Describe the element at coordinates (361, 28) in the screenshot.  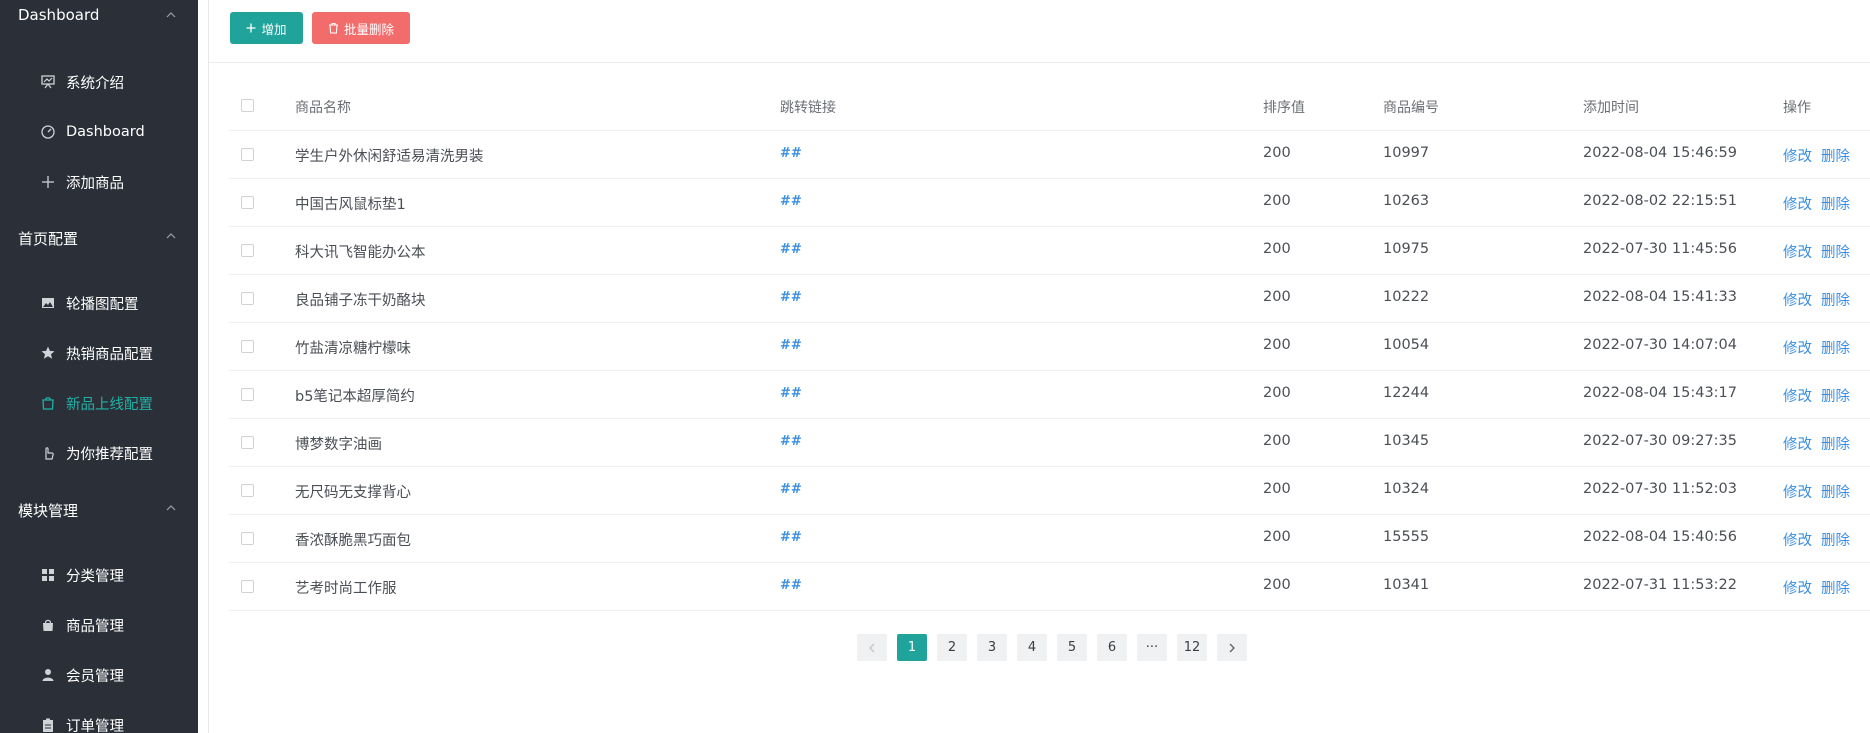
I see `batch-delete-button: 批量删除` at that location.